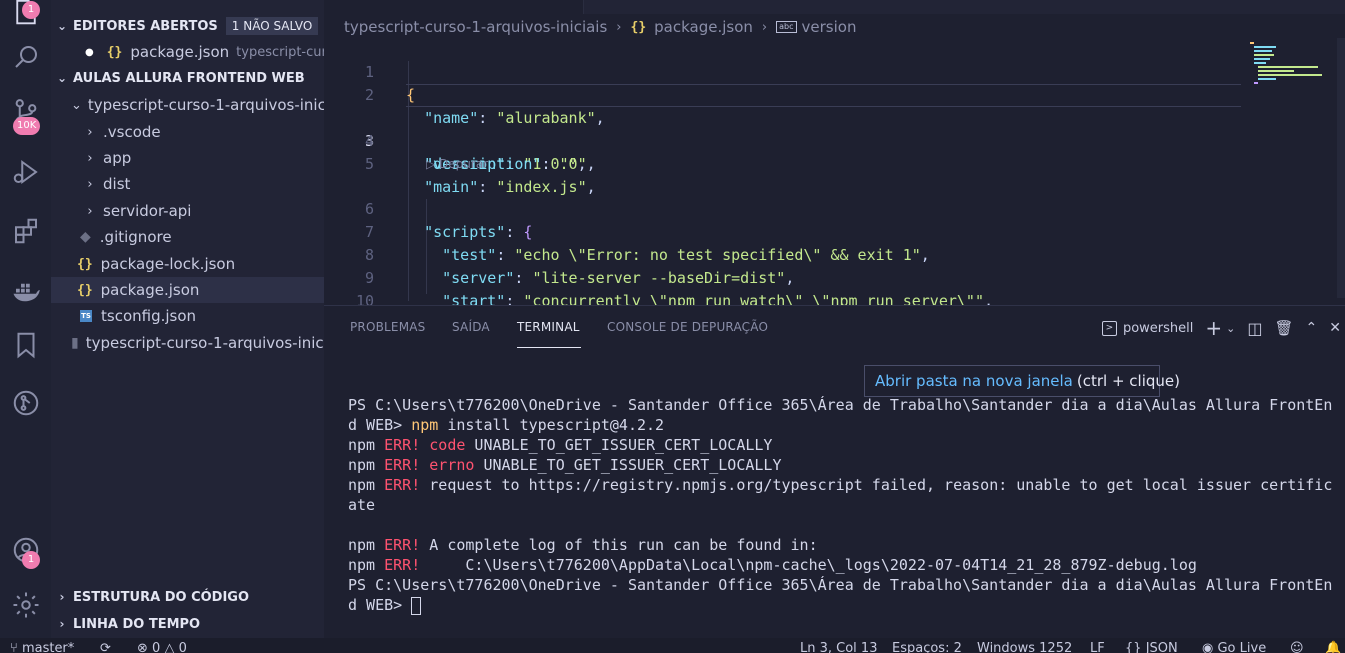 Image resolution: width=1345 pixels, height=653 pixels. Describe the element at coordinates (48, 647) in the screenshot. I see `branch-name: master*` at that location.